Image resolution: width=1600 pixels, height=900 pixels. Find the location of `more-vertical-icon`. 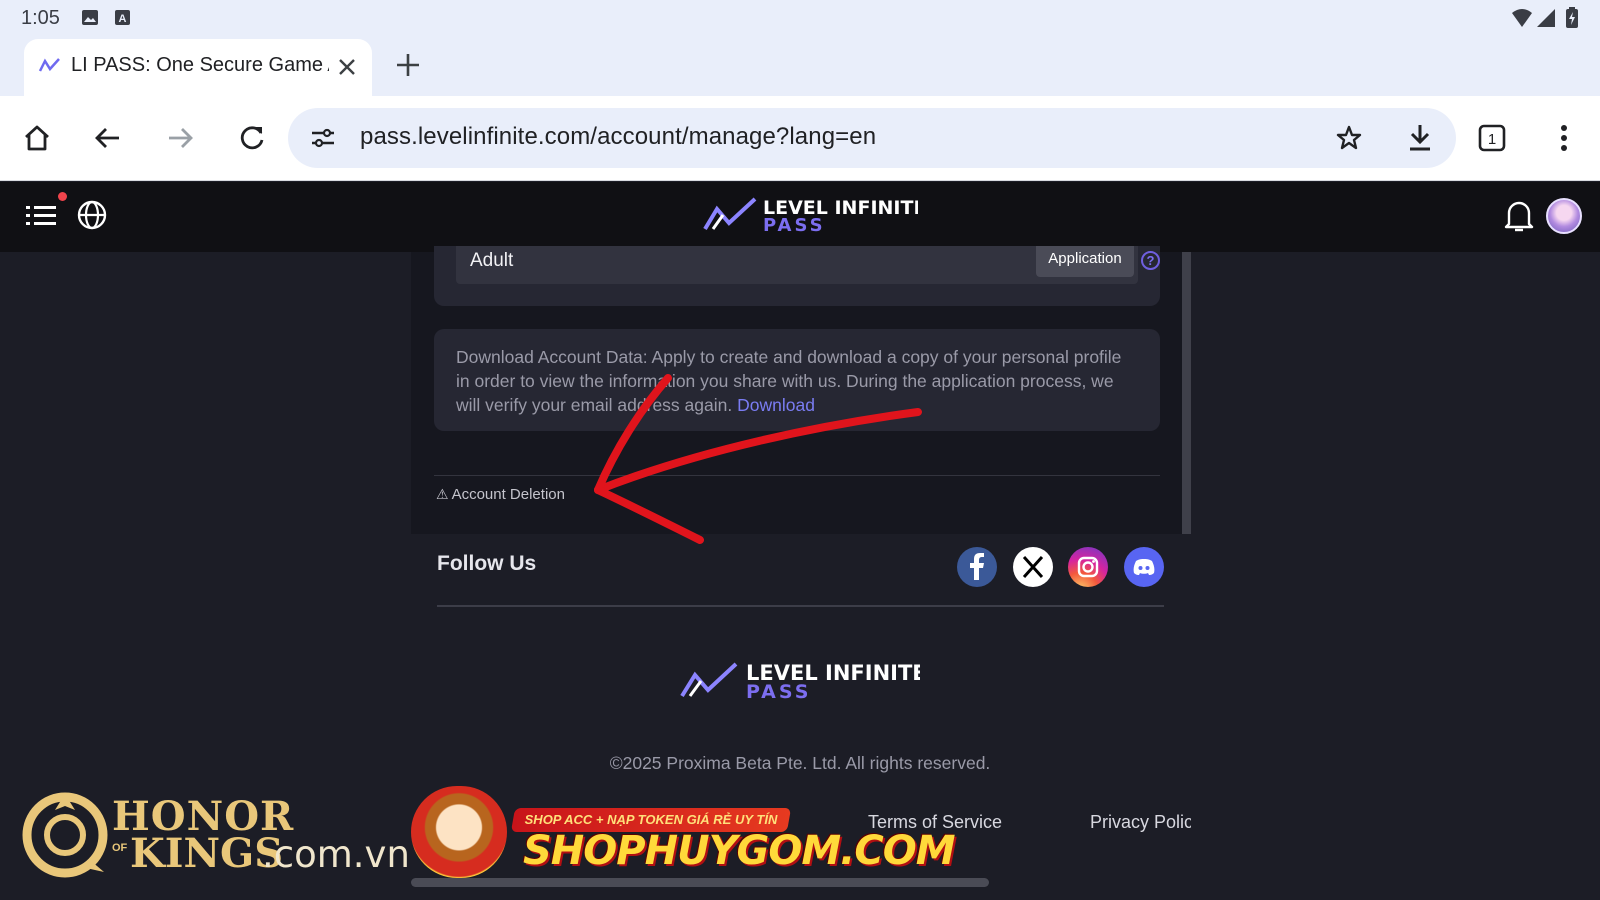

more-vertical-icon is located at coordinates (1564, 138).